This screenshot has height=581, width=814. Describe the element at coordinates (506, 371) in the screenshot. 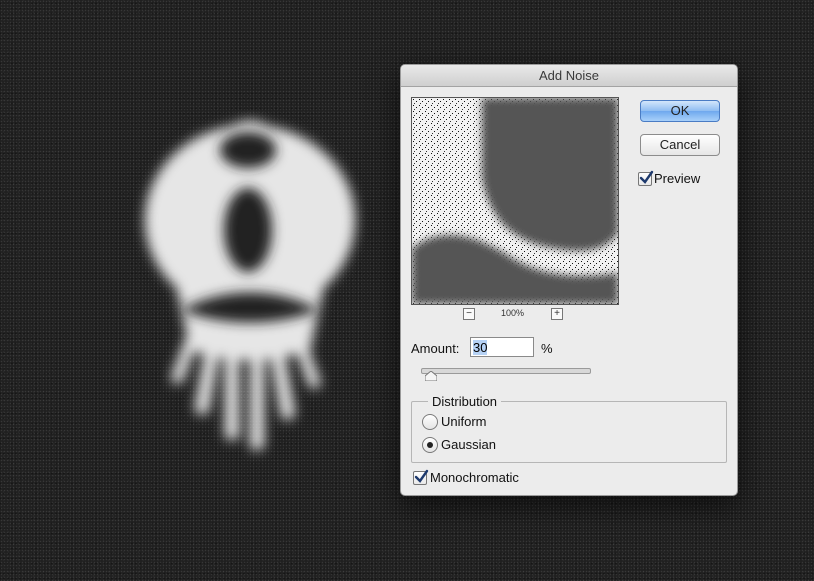

I see `amount-slider-track` at that location.